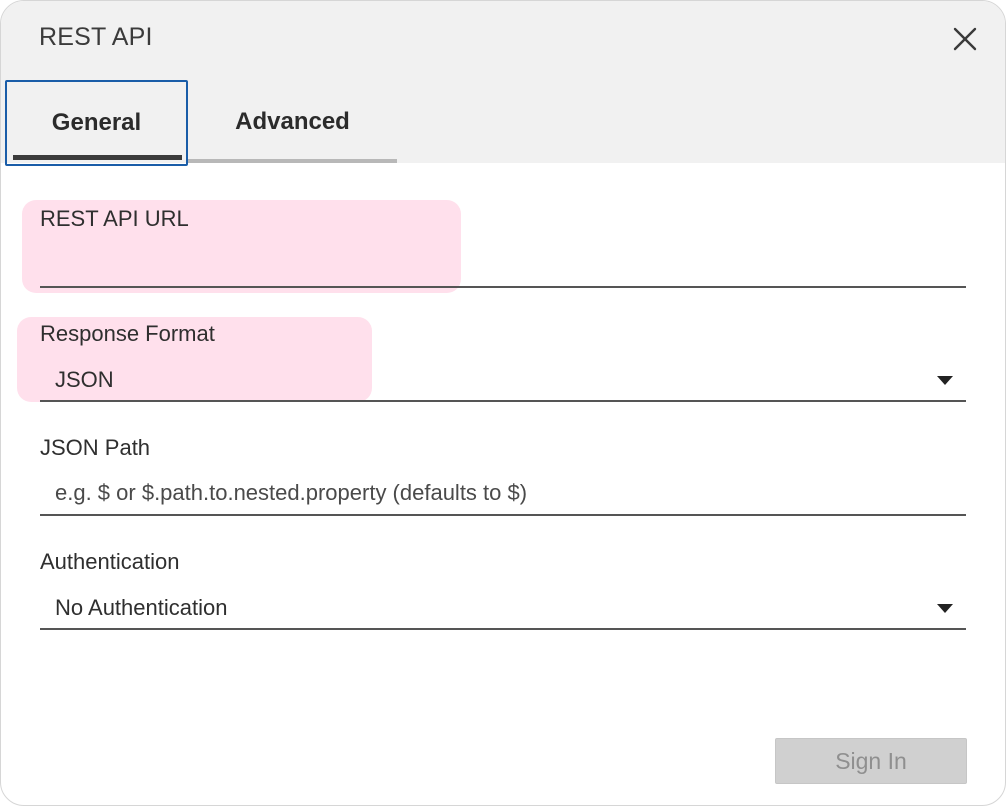 The image size is (1006, 810). What do you see at coordinates (503, 629) in the screenshot?
I see `authentication-underline` at bounding box center [503, 629].